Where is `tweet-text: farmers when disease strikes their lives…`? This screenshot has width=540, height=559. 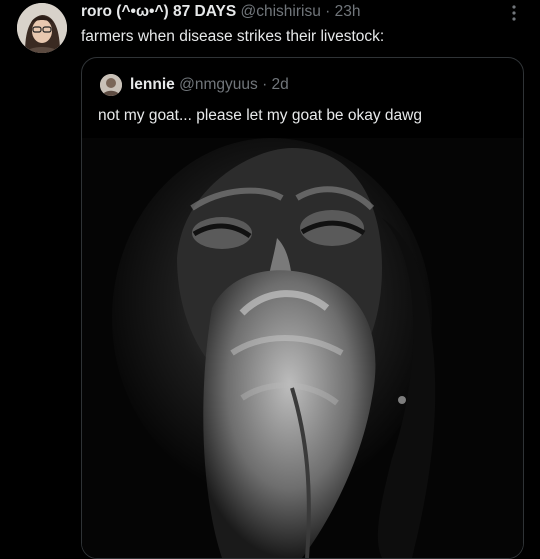
tweet-text: farmers when disease strikes their lives… is located at coordinates (233, 36).